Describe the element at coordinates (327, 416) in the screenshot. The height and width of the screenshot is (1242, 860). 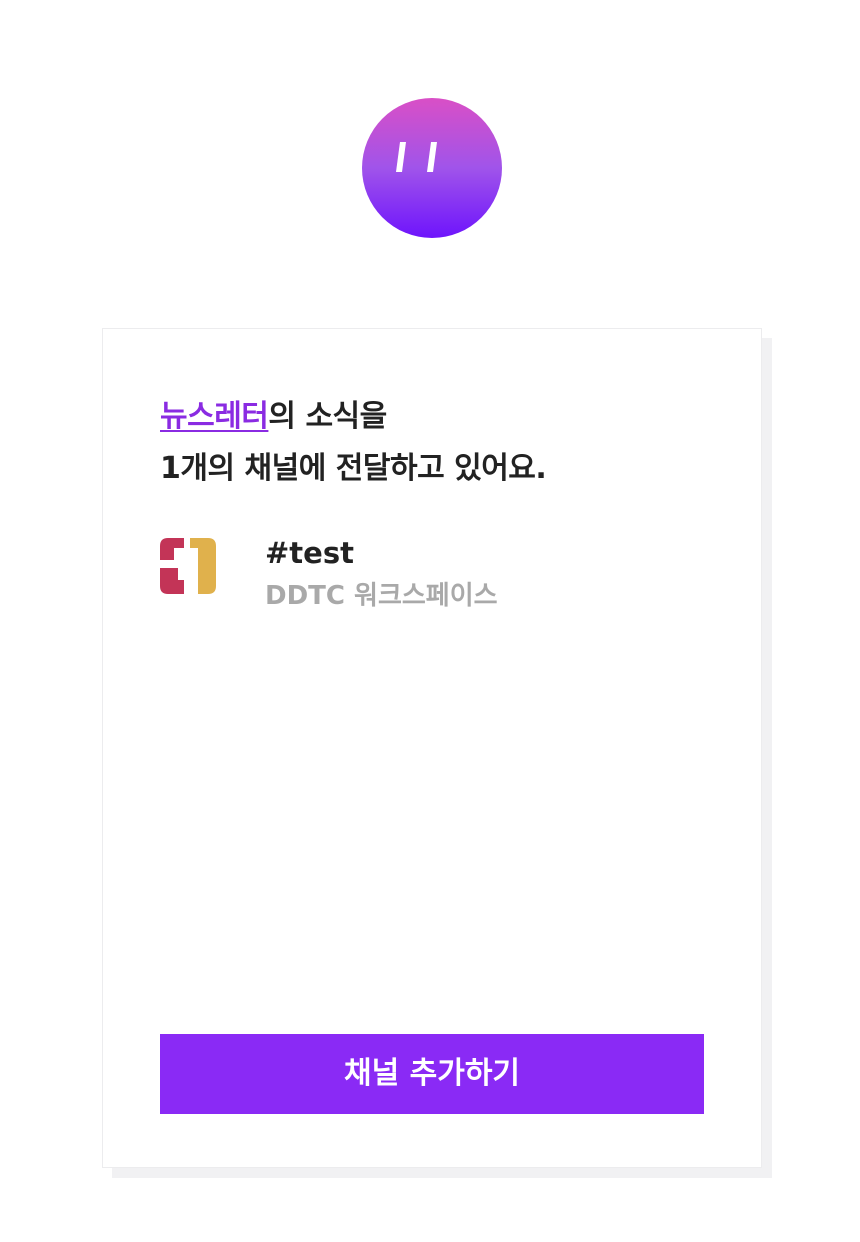
I see `headline-line1-rest: 의 소식을` at that location.